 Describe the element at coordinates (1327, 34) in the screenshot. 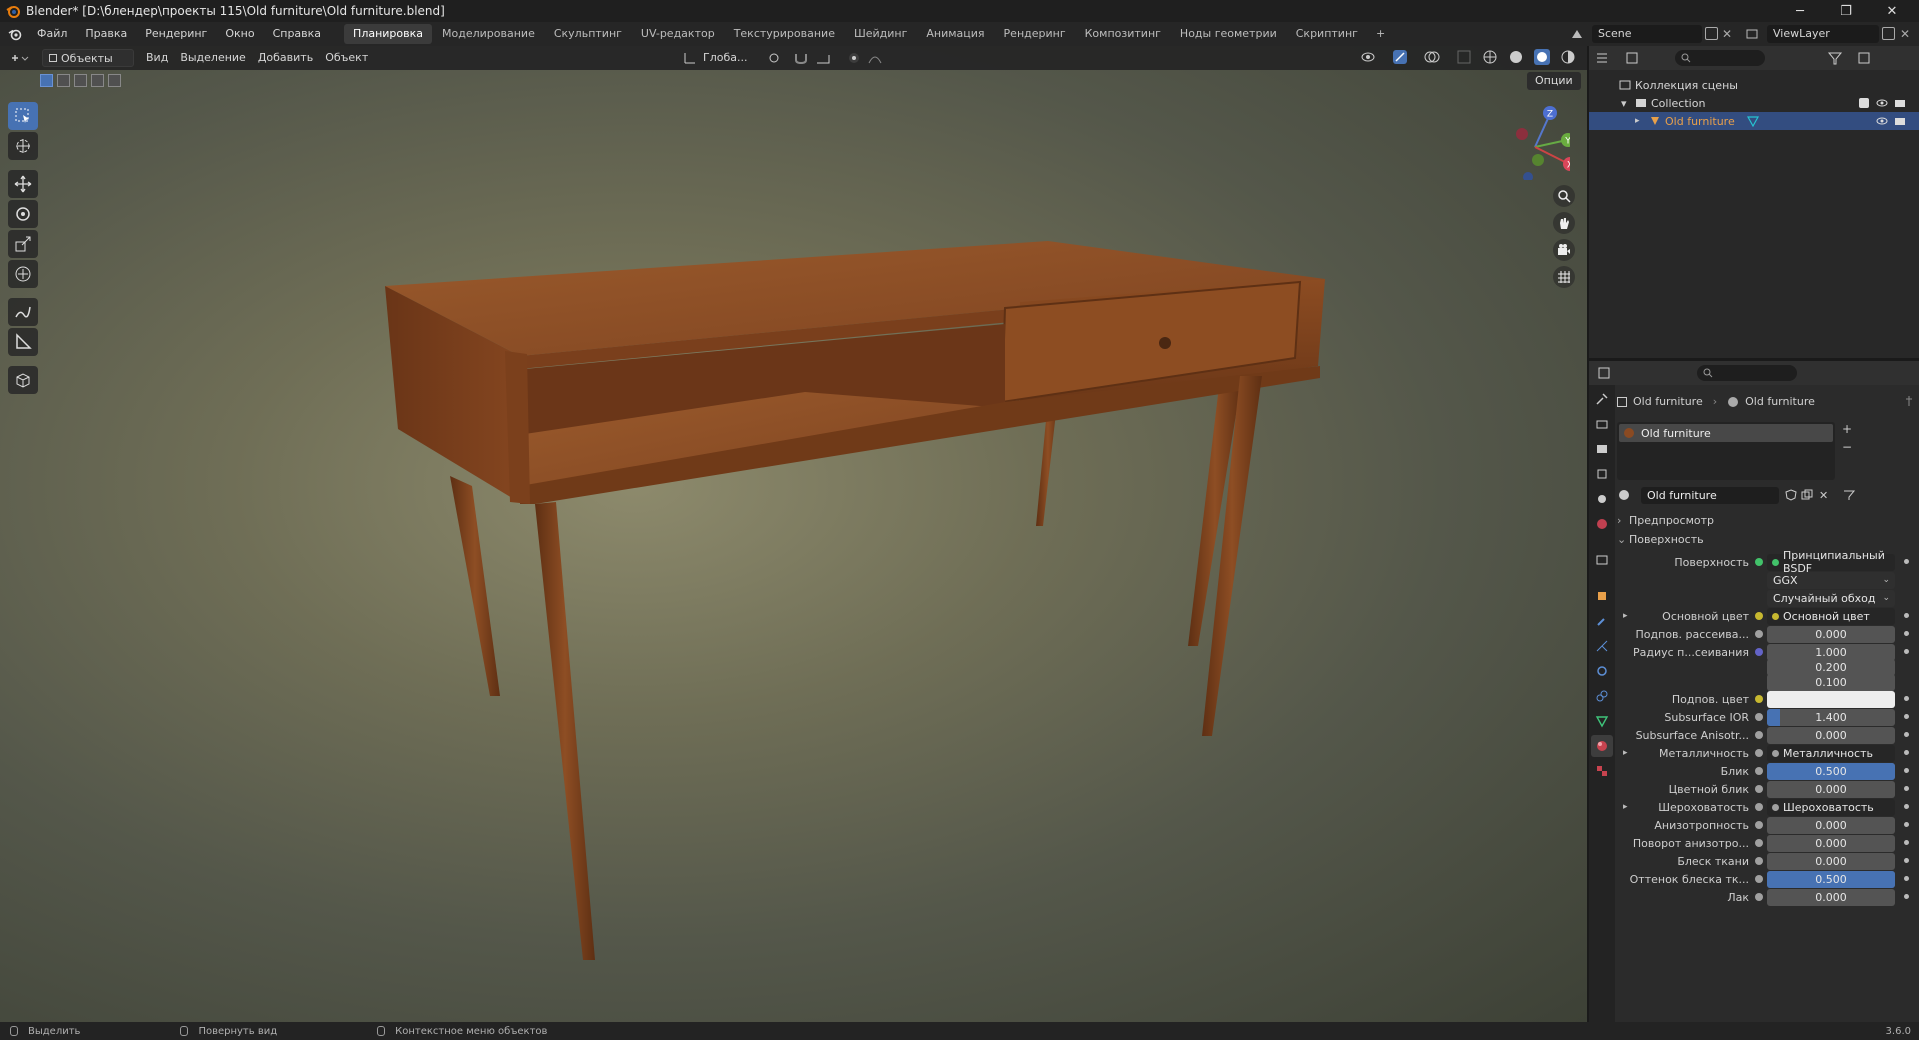

I see `workspace-tab: Скриптинг` at that location.